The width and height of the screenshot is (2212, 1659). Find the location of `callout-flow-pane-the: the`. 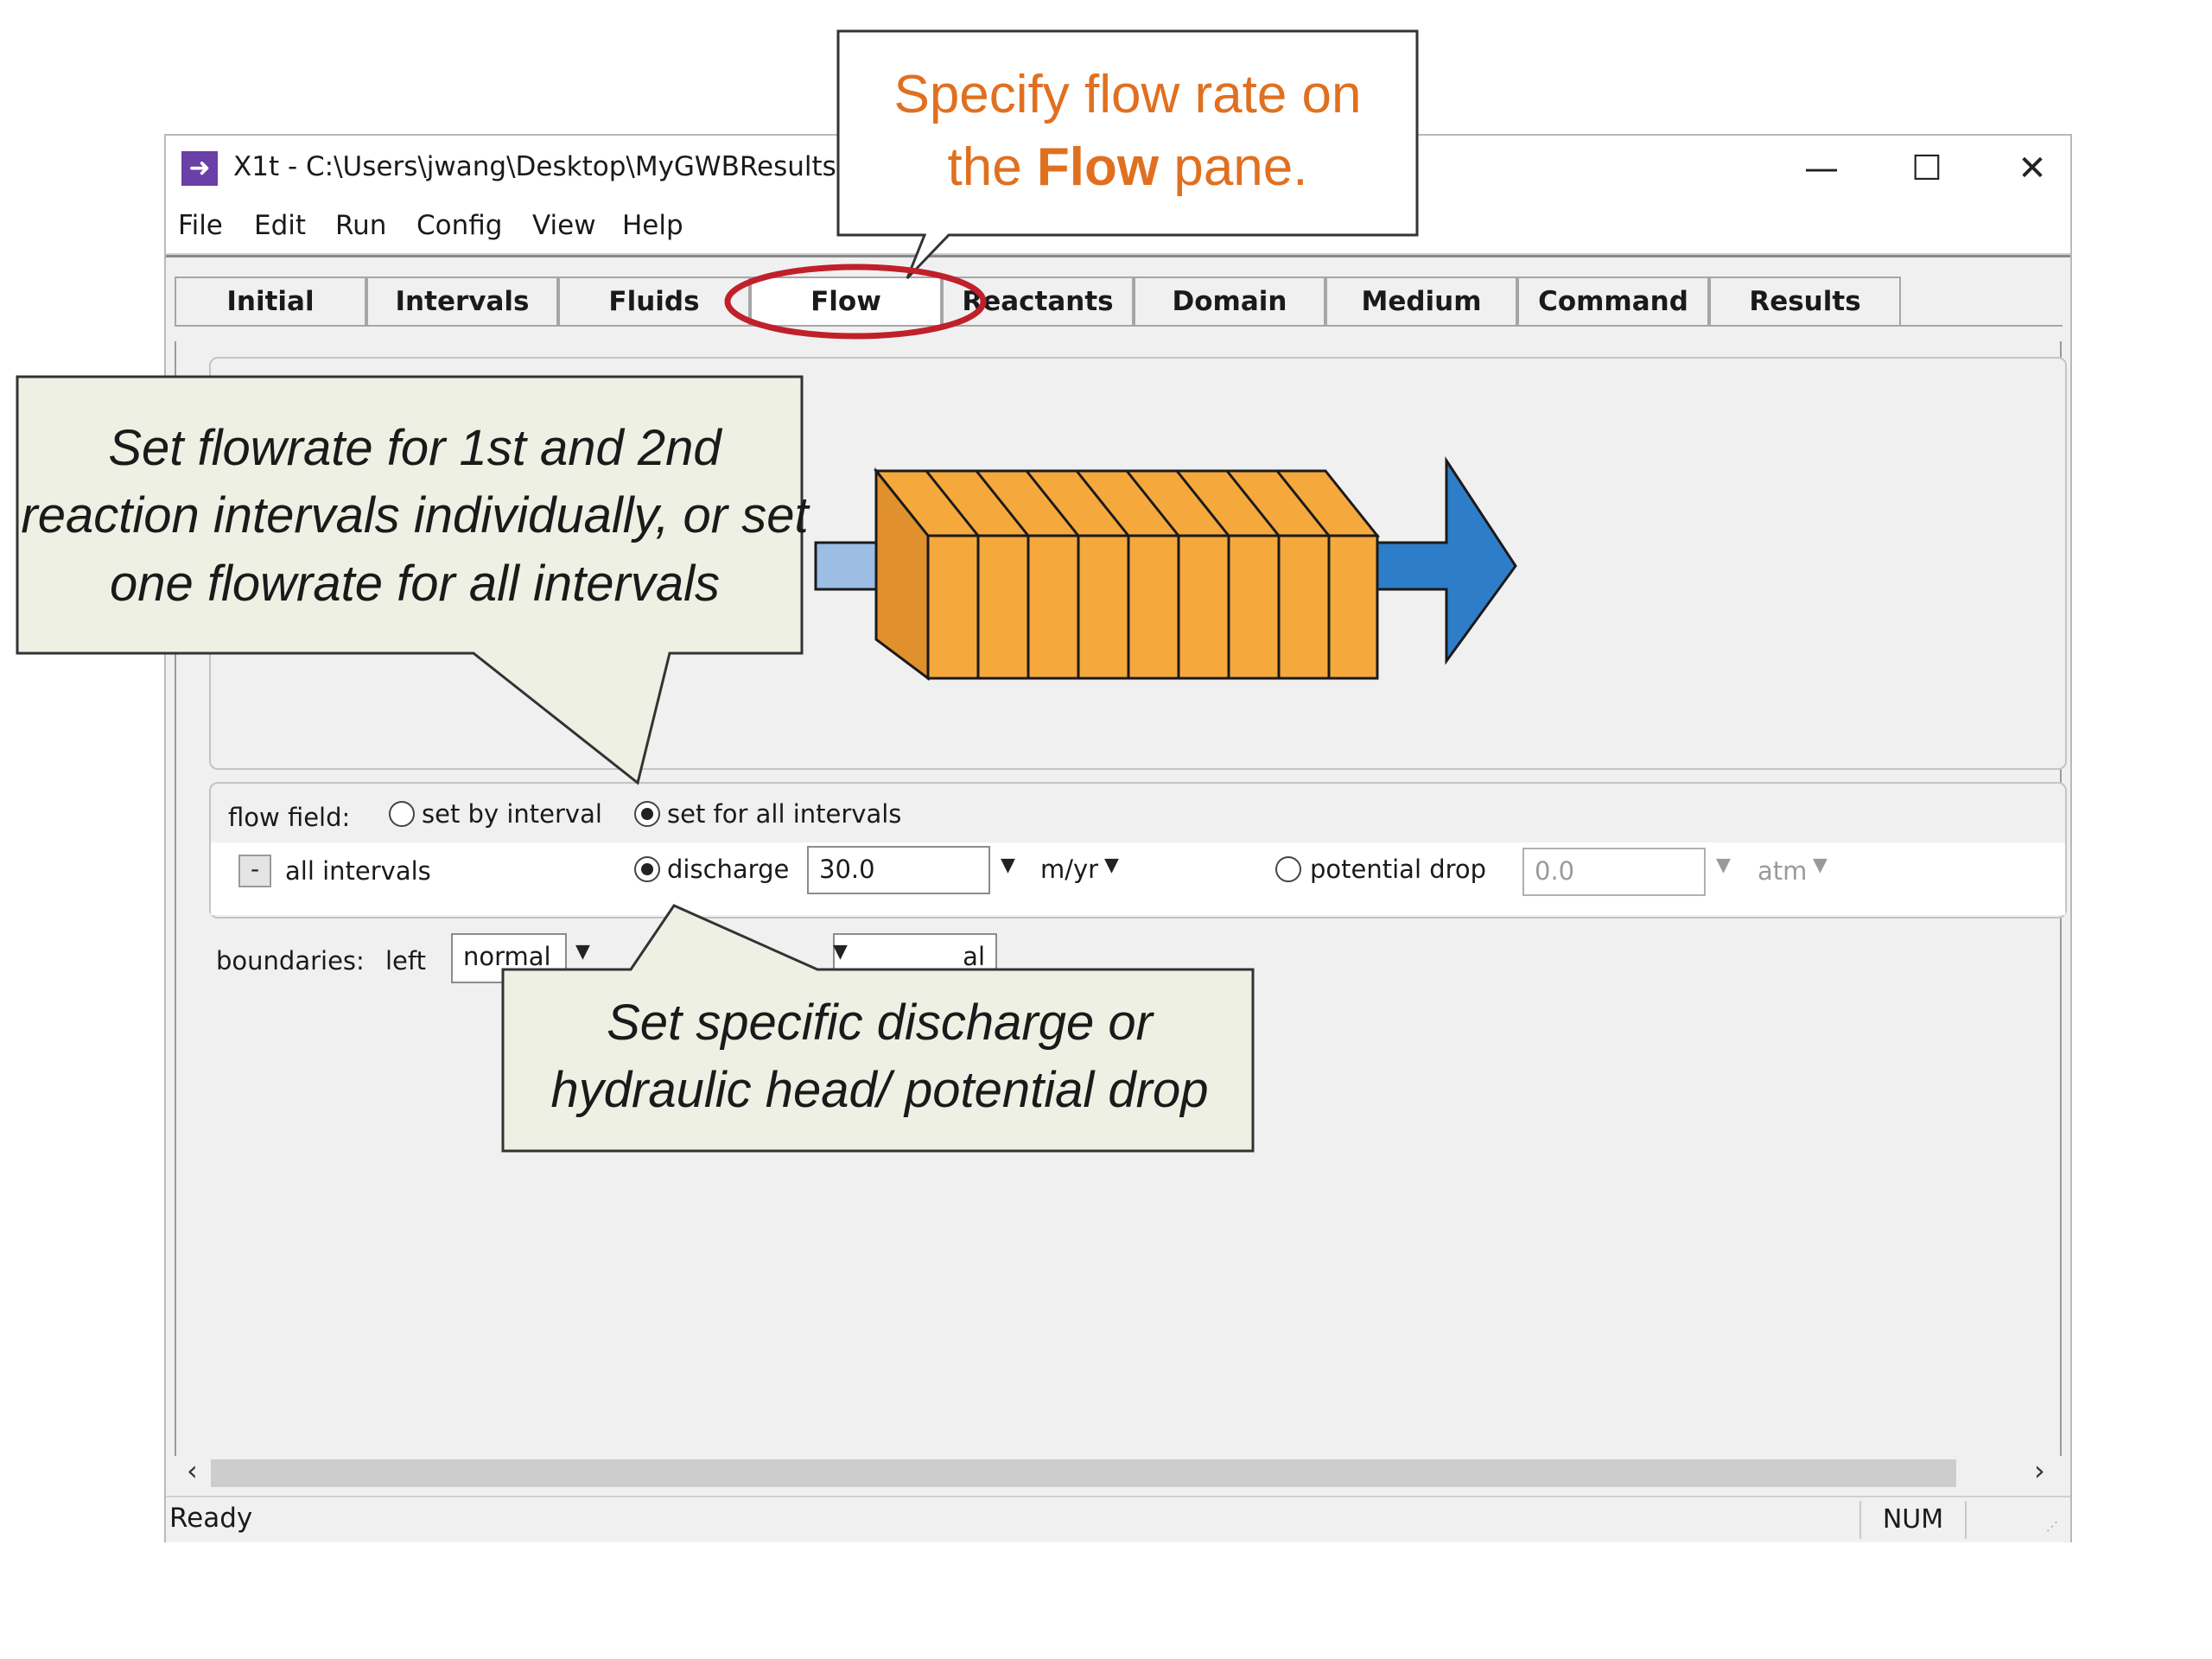

callout-flow-pane-the: the is located at coordinates (992, 167).